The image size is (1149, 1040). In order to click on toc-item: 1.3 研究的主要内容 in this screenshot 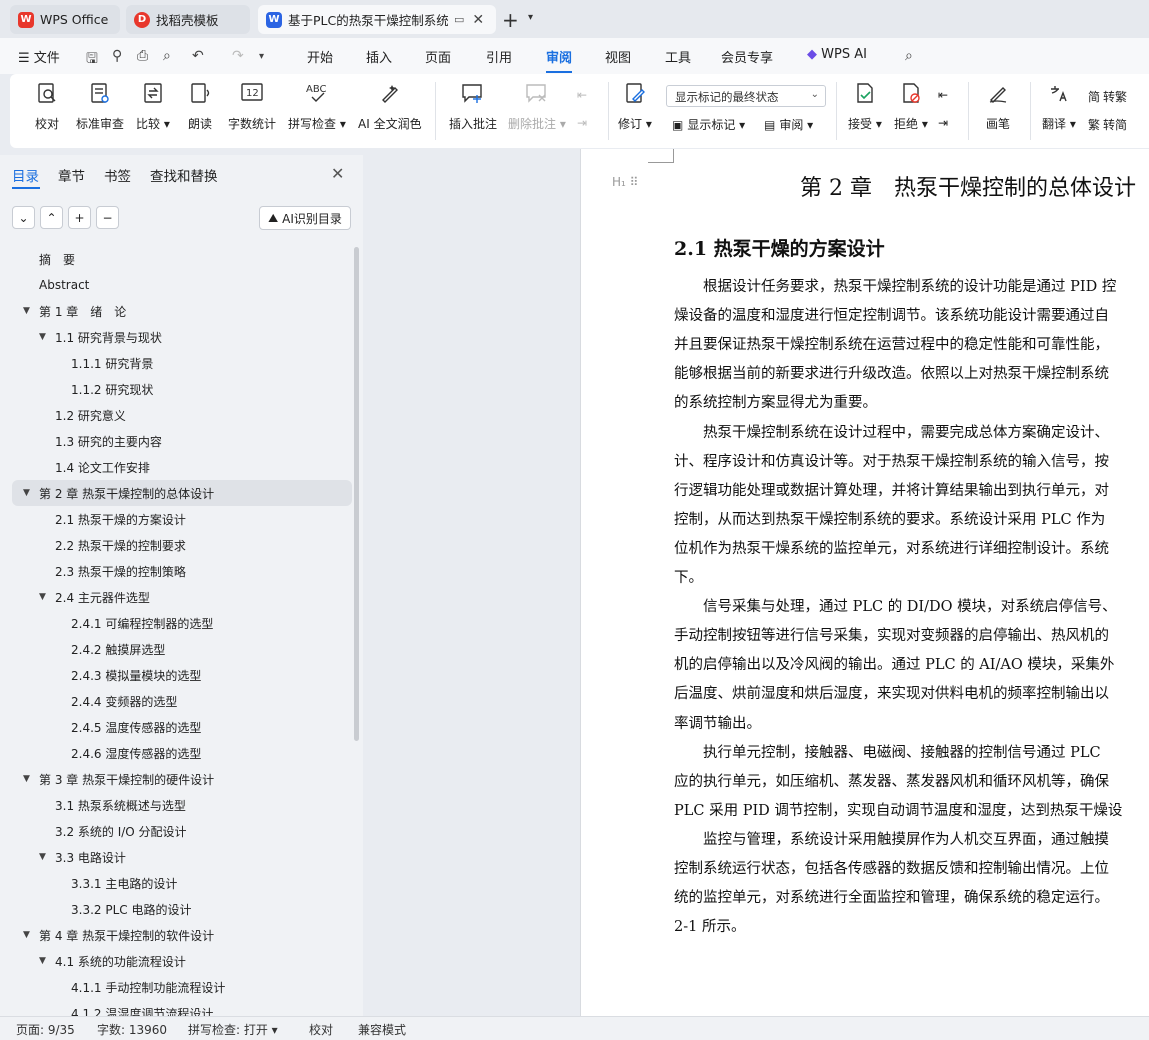, I will do `click(182, 441)`.